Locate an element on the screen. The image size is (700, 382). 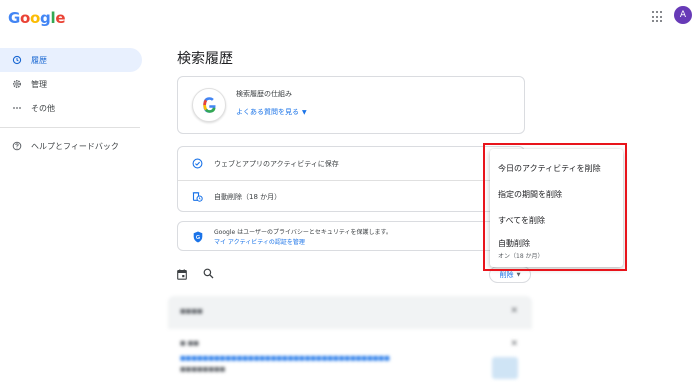
auto-delete-icon is located at coordinates (197, 196).